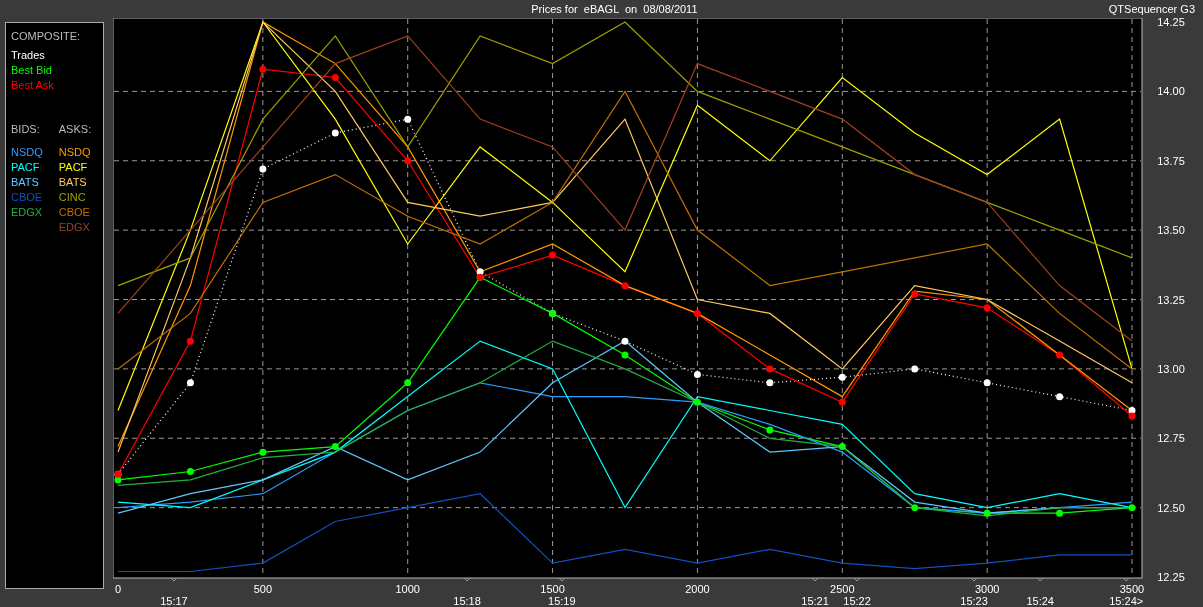 The height and width of the screenshot is (607, 1203). What do you see at coordinates (174, 601) in the screenshot?
I see `time-label: 15:17` at bounding box center [174, 601].